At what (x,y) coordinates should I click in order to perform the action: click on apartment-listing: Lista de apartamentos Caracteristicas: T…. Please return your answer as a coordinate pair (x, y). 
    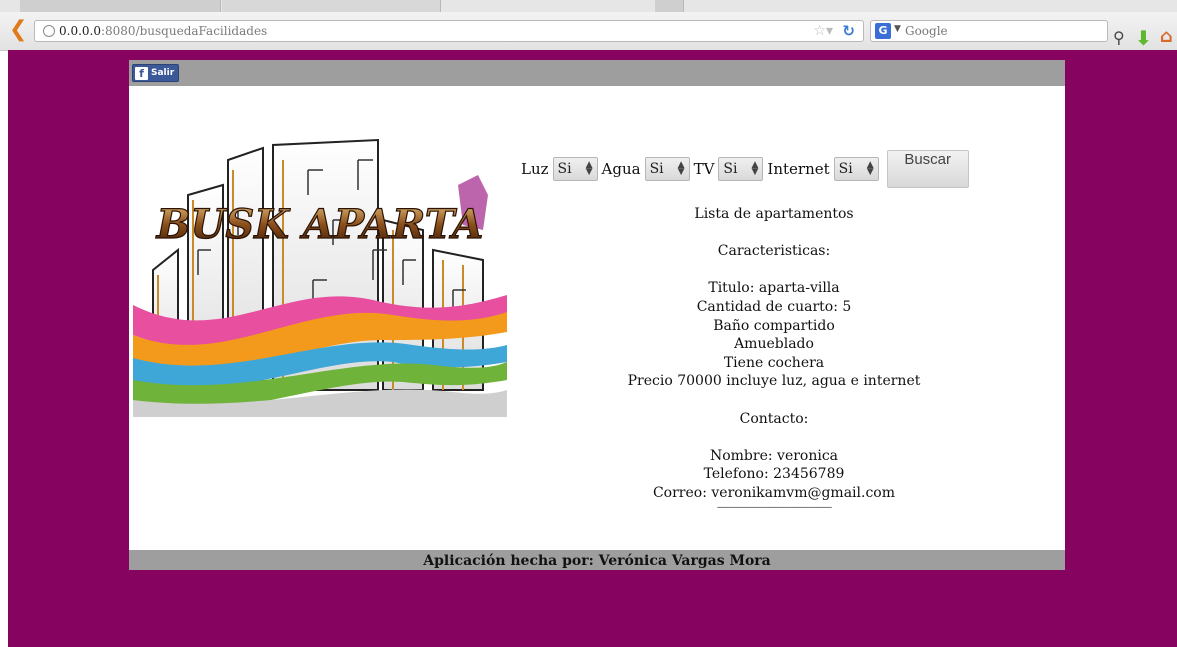
    Looking at the image, I should click on (774, 359).